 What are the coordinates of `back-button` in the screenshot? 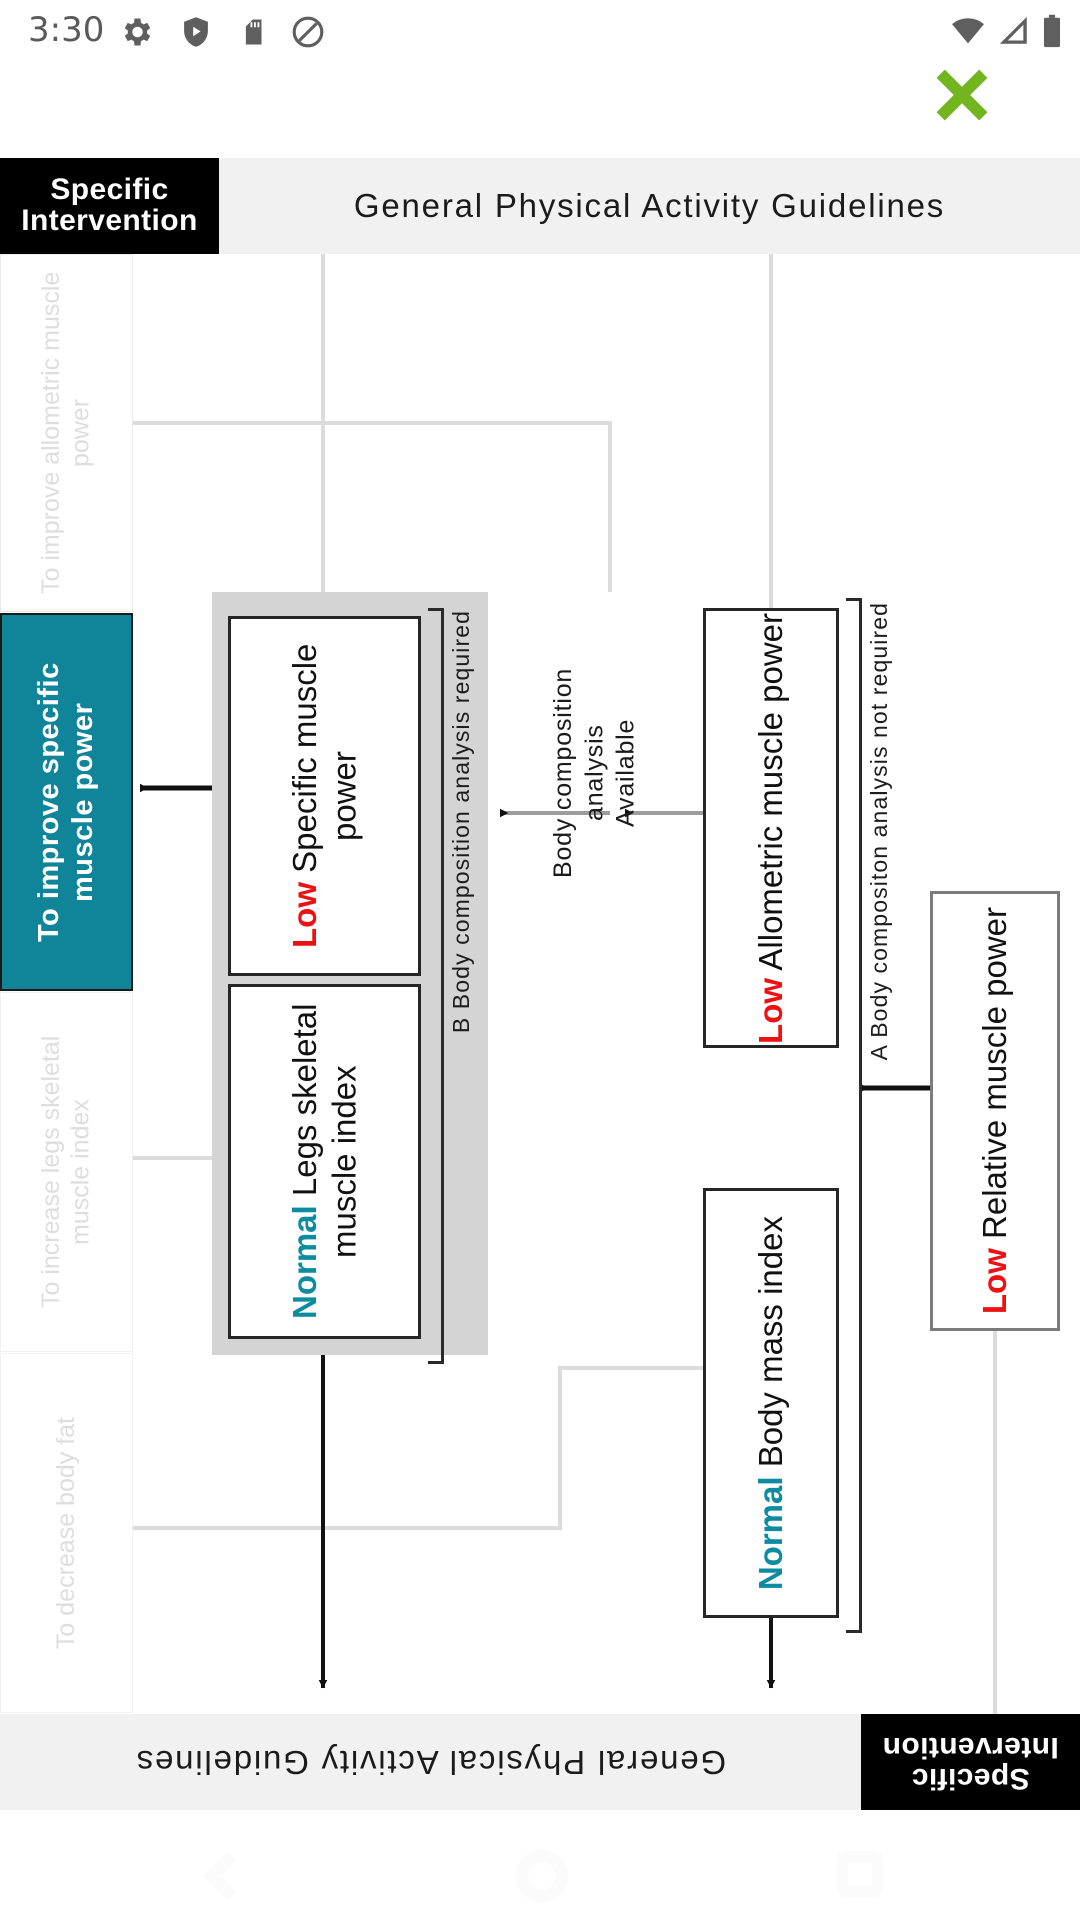 It's located at (222, 1876).